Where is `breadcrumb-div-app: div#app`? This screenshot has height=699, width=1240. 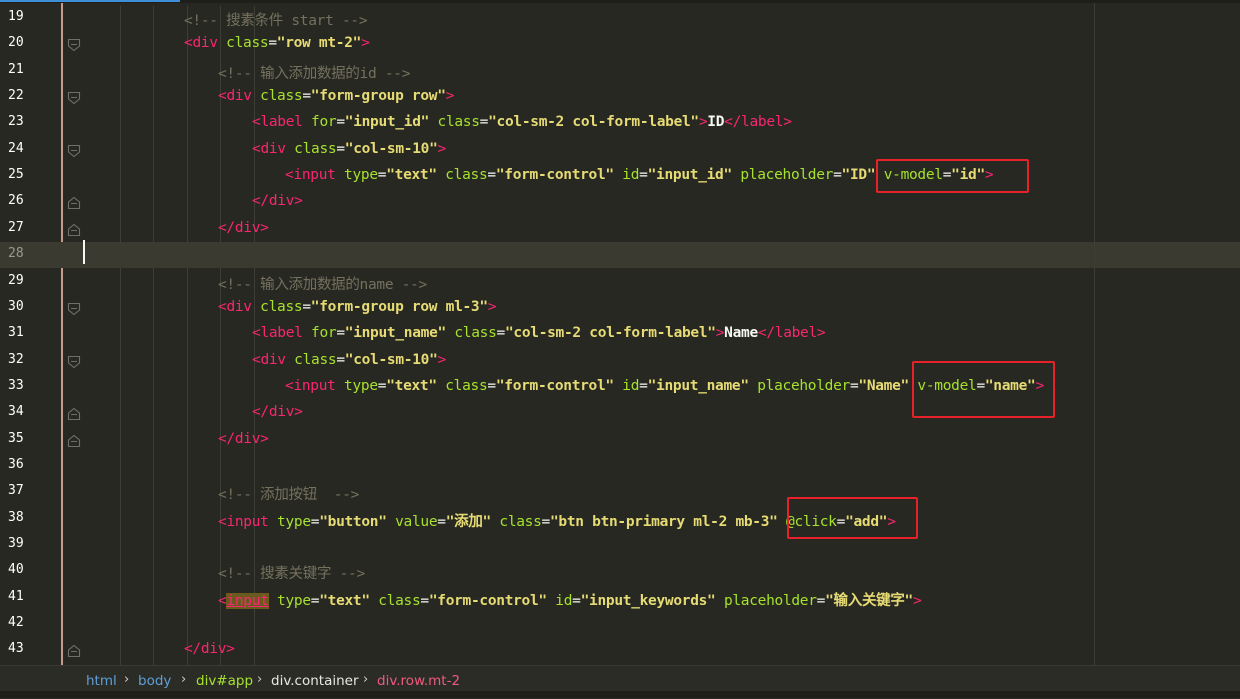
breadcrumb-div-app: div#app is located at coordinates (224, 681).